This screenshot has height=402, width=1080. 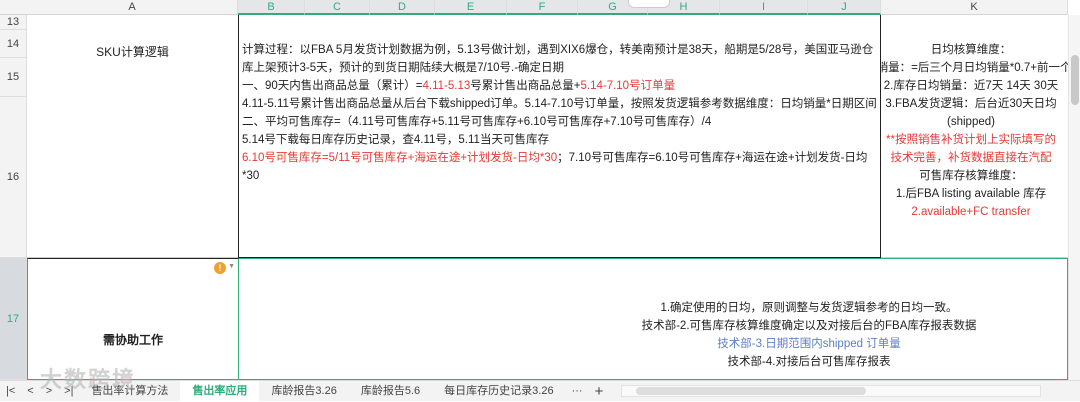 I want to click on watermark: 大数跨境, so click(x=88, y=379).